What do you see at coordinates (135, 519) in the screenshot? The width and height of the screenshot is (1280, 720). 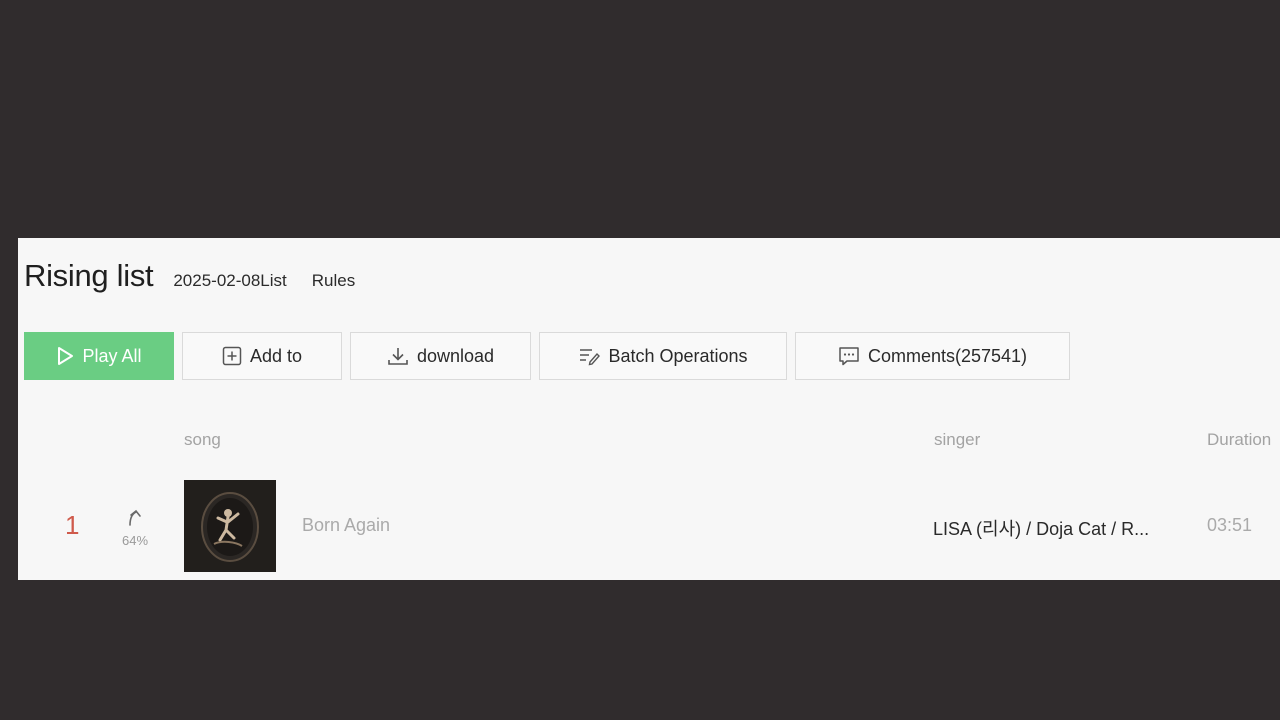 I see `arrow-up-icon` at bounding box center [135, 519].